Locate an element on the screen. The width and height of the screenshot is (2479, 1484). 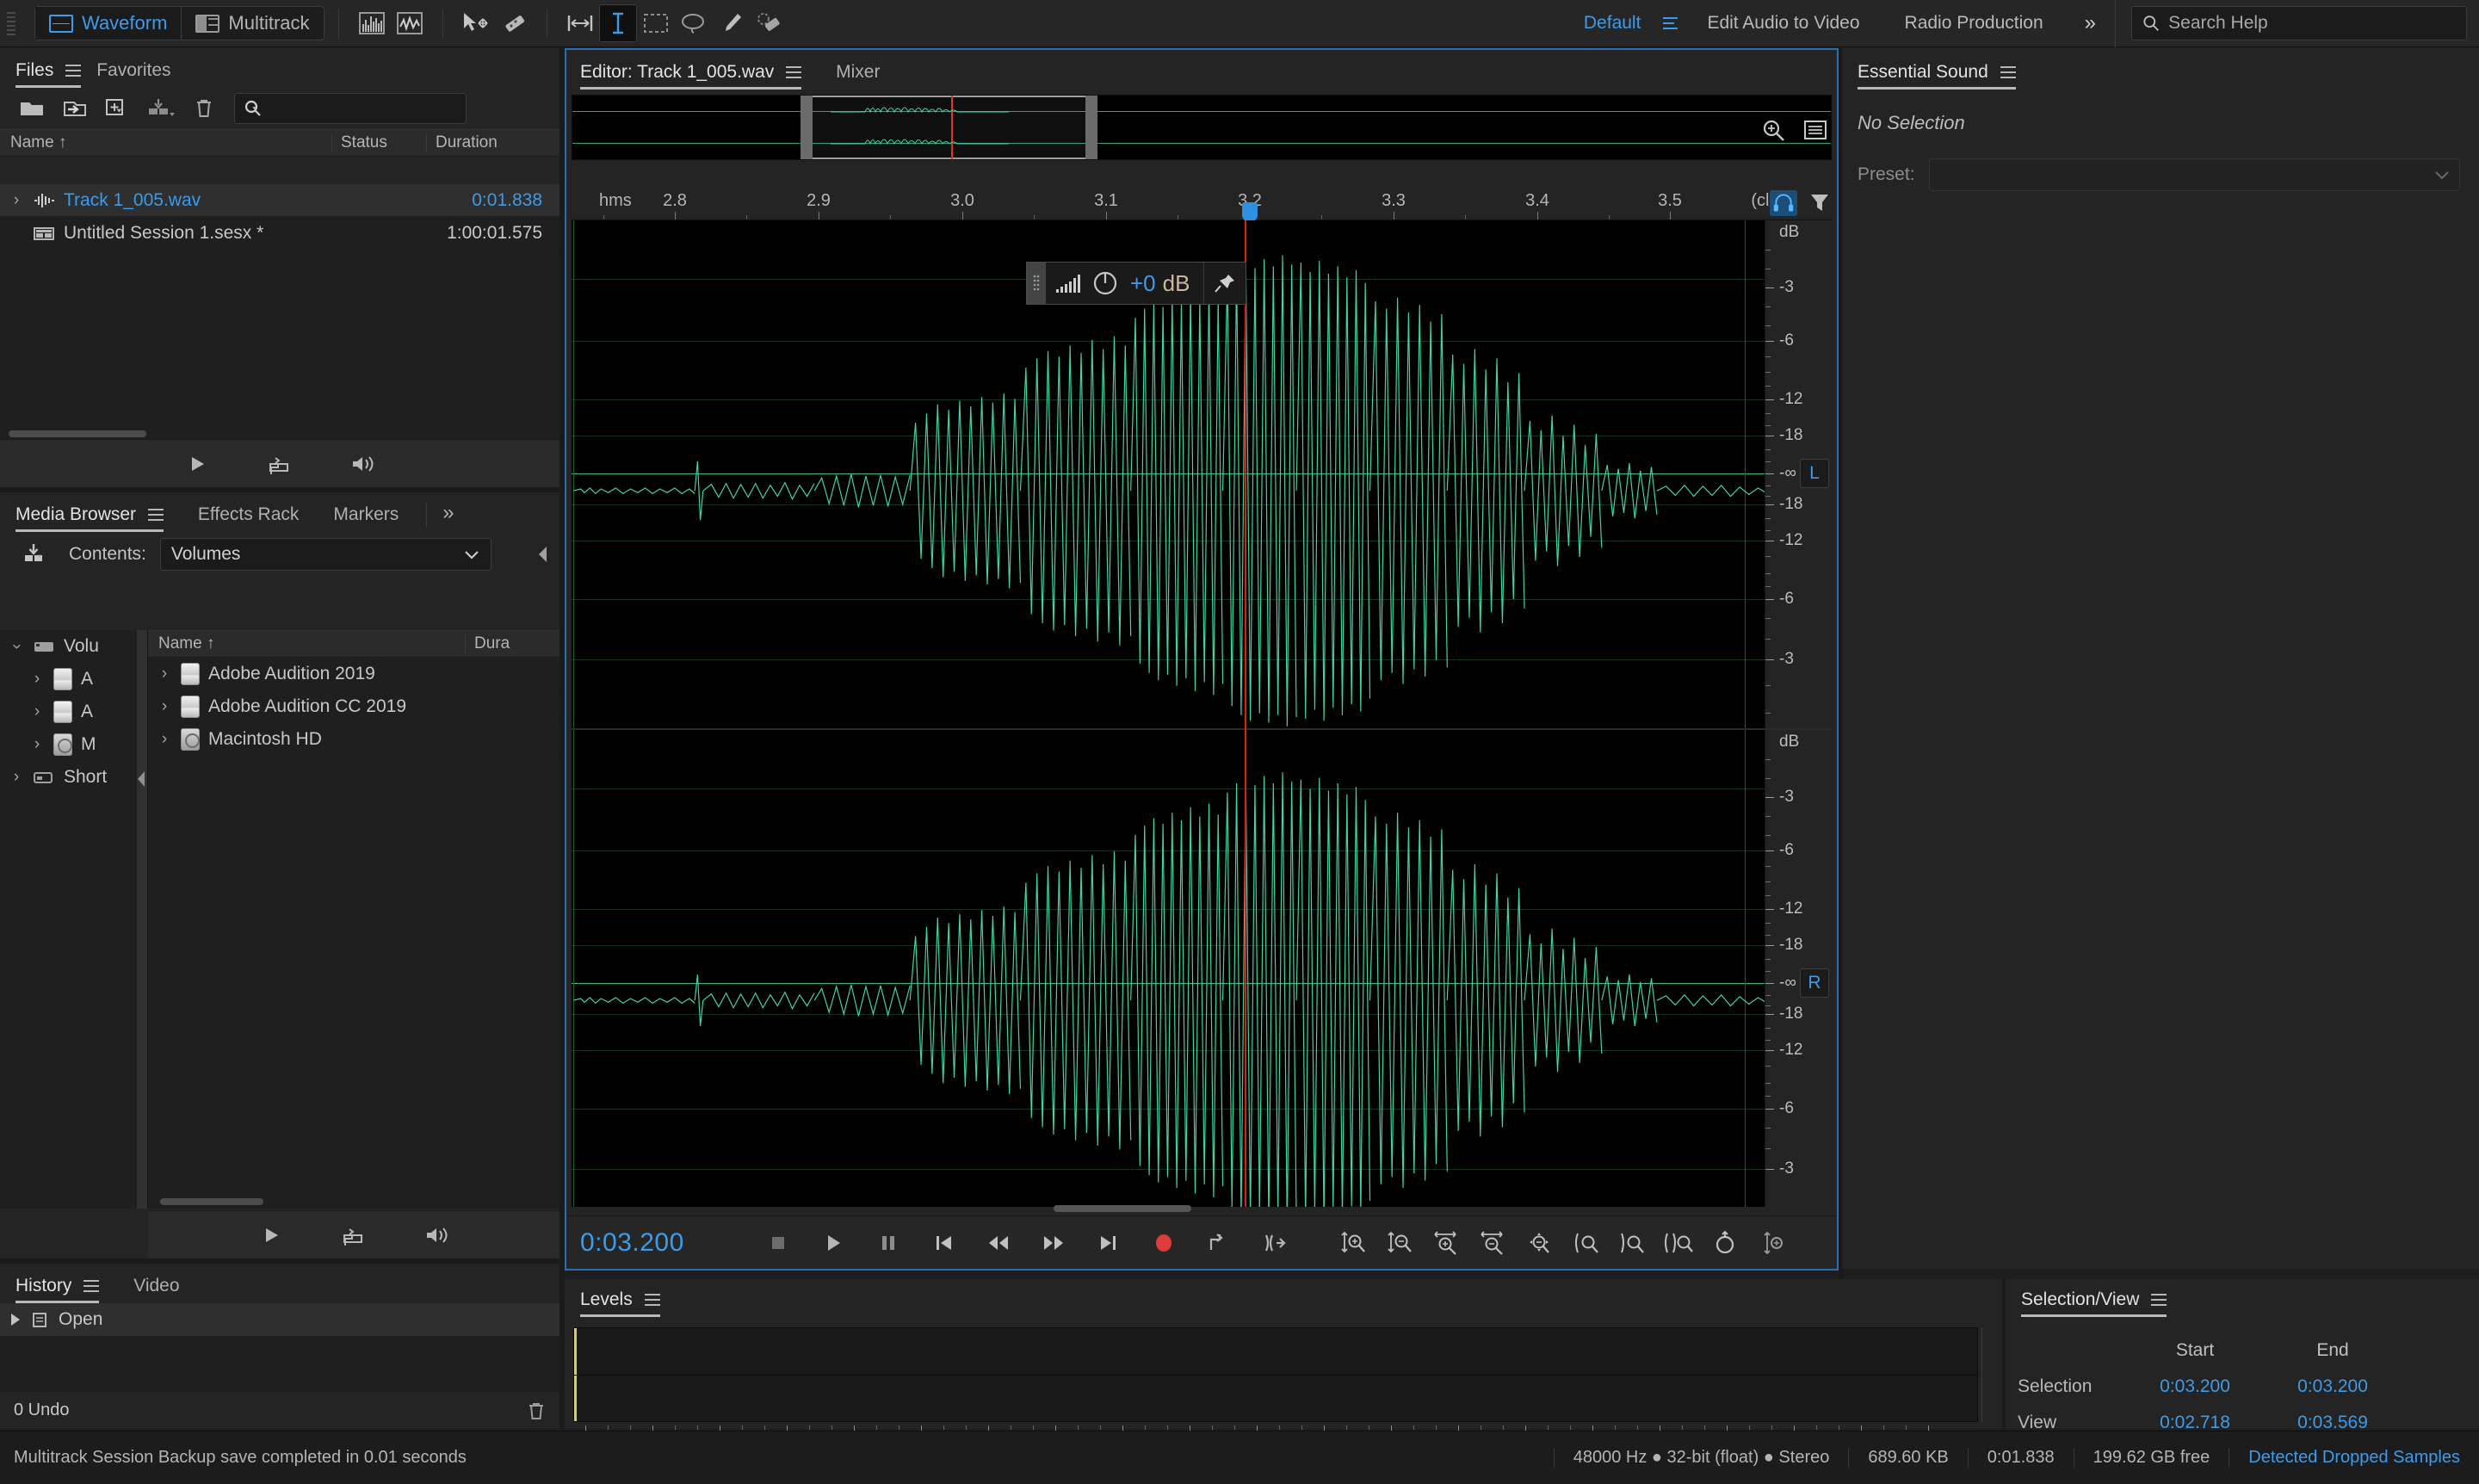
media-col-duration: Dura is located at coordinates (512, 643).